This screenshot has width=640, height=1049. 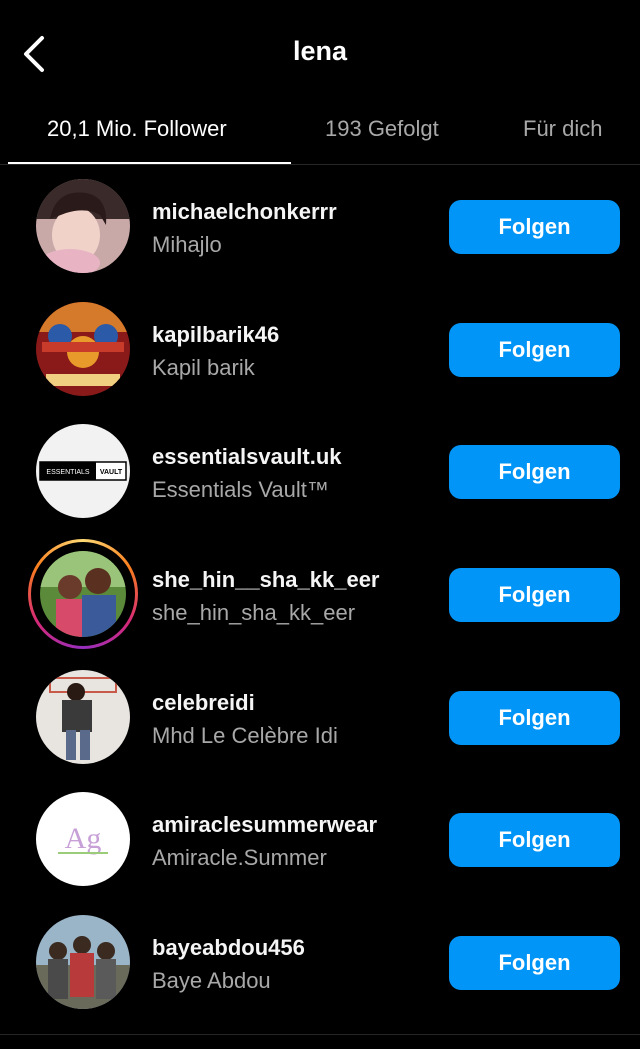 I want to click on list-item: kapilbarik46 Kapil barik Folgen, so click(x=320, y=349).